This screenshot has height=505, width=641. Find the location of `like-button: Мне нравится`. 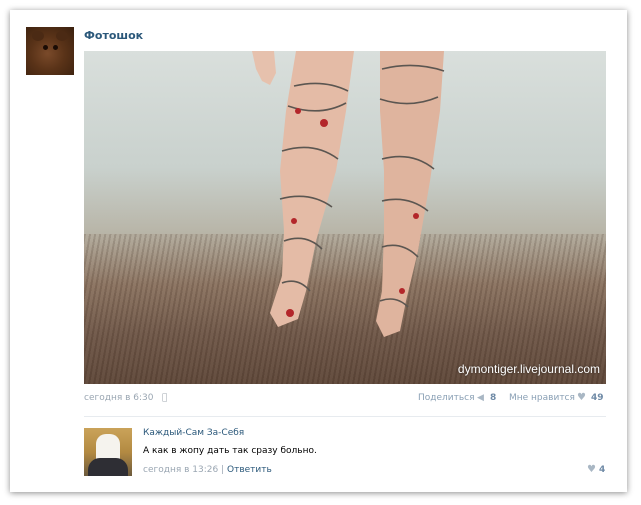

like-button: Мне нравится is located at coordinates (542, 398).